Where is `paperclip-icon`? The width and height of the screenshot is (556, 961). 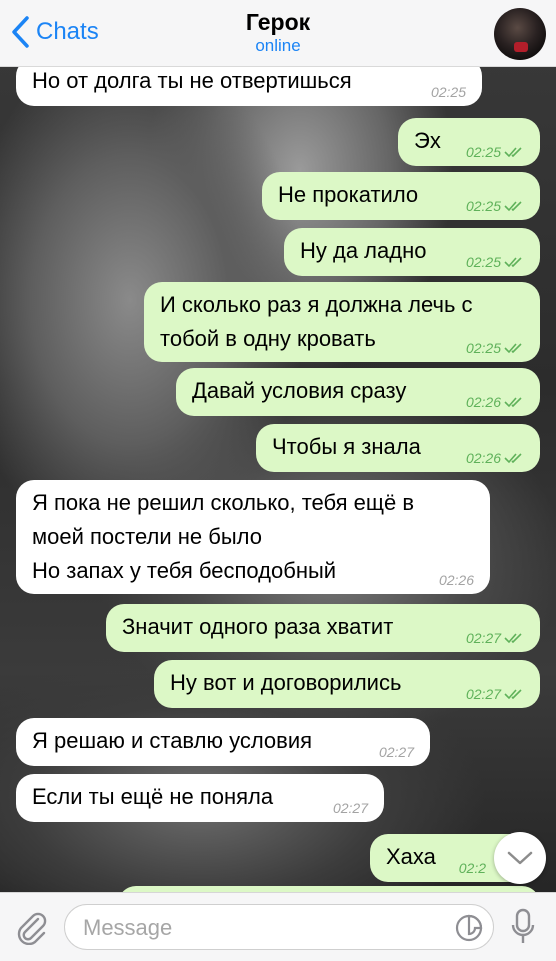 paperclip-icon is located at coordinates (31, 927).